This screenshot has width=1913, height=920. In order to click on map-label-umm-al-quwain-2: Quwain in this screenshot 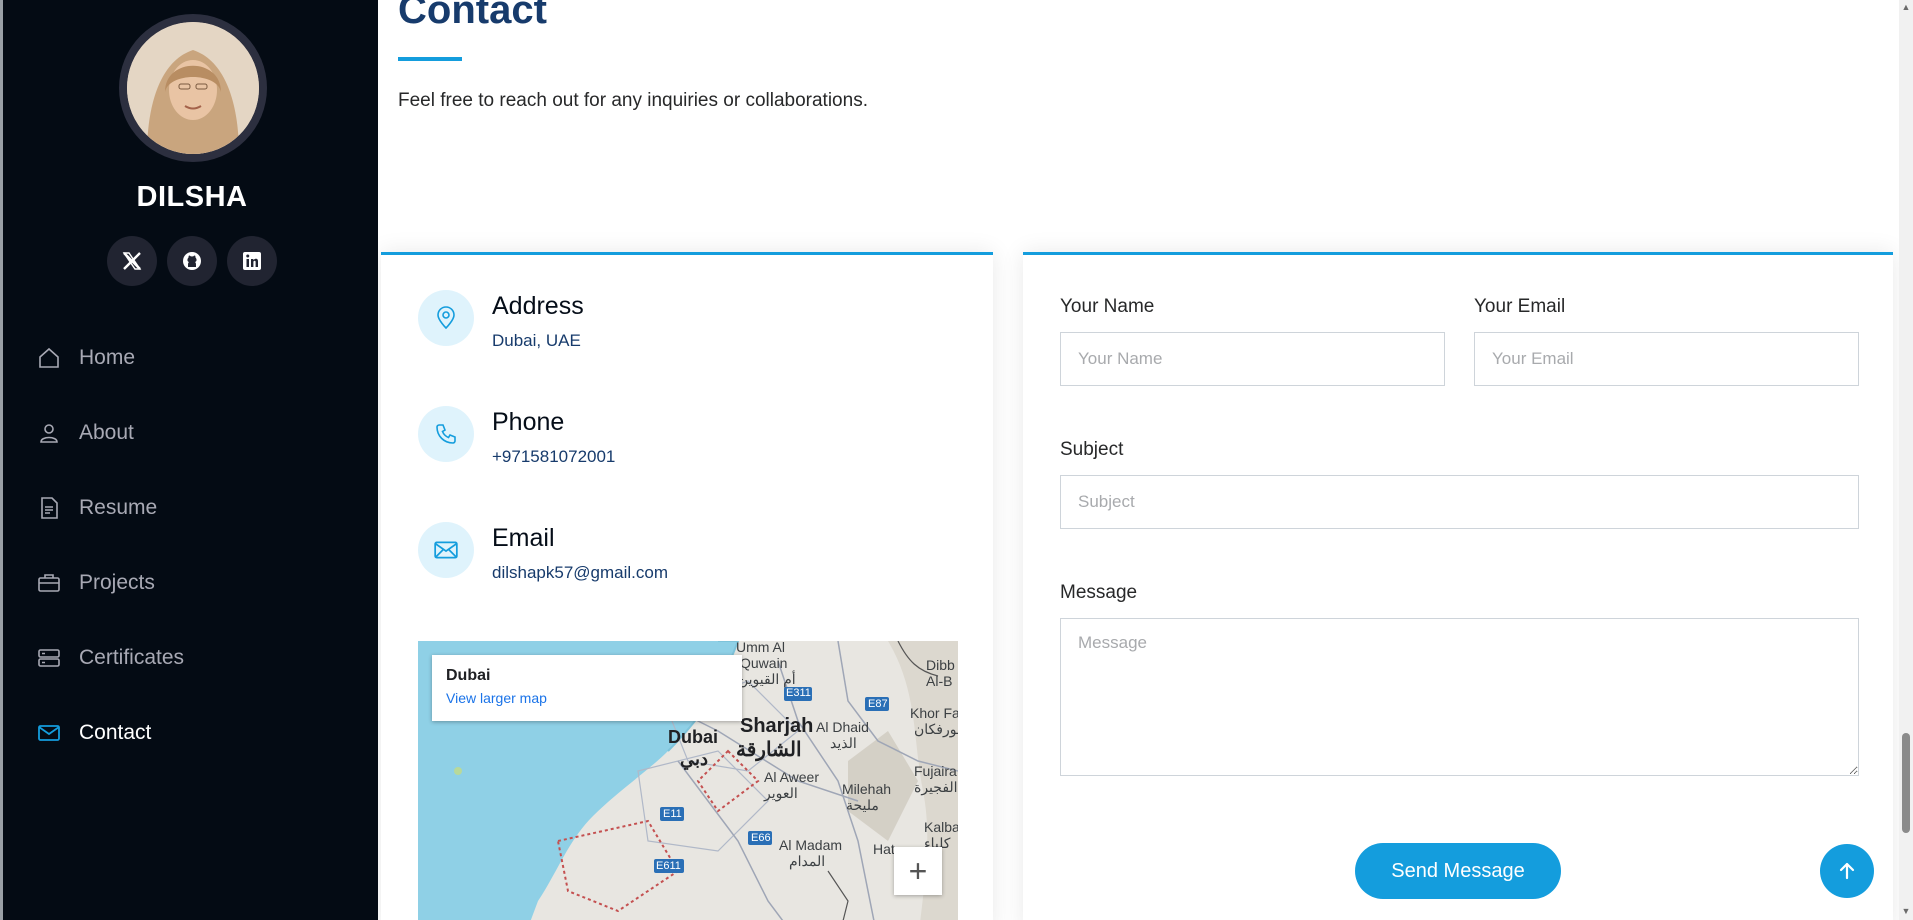, I will do `click(764, 663)`.